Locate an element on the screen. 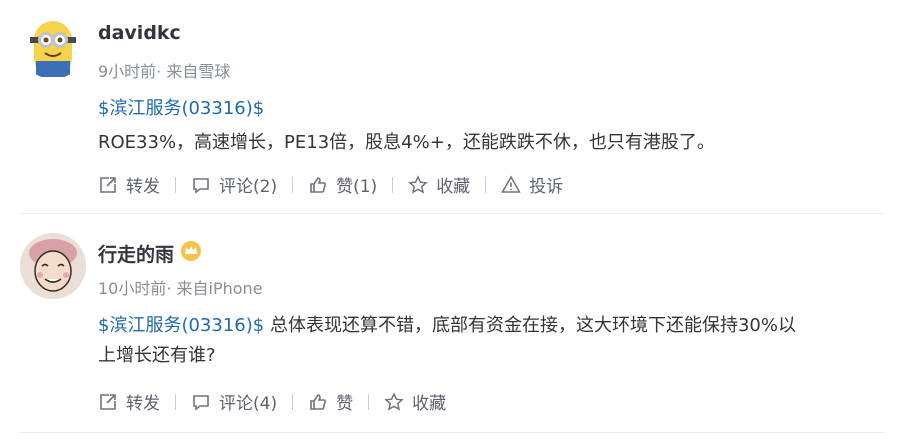 This screenshot has width=911, height=441. comment-label: 评论(4) is located at coordinates (248, 404).